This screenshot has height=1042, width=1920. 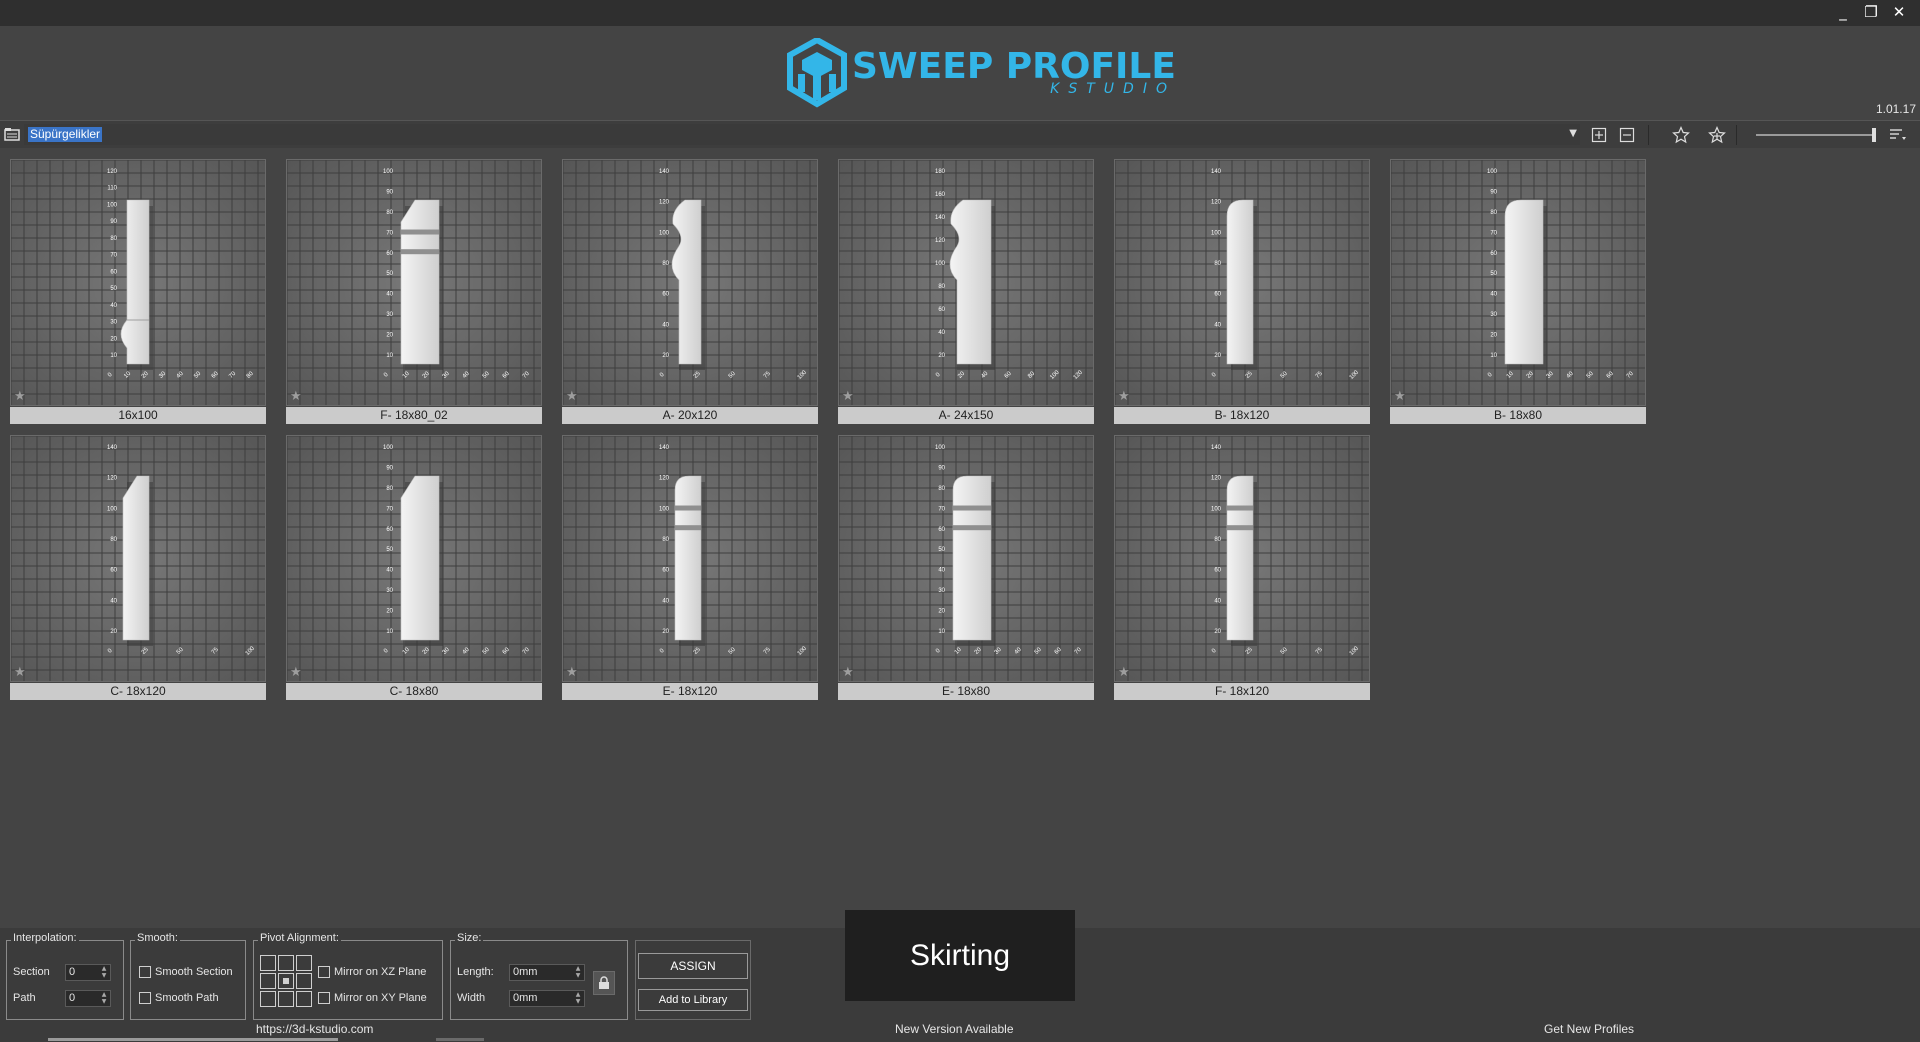 What do you see at coordinates (547, 972) in the screenshot?
I see `length-input: 0mm ▲ ▼` at bounding box center [547, 972].